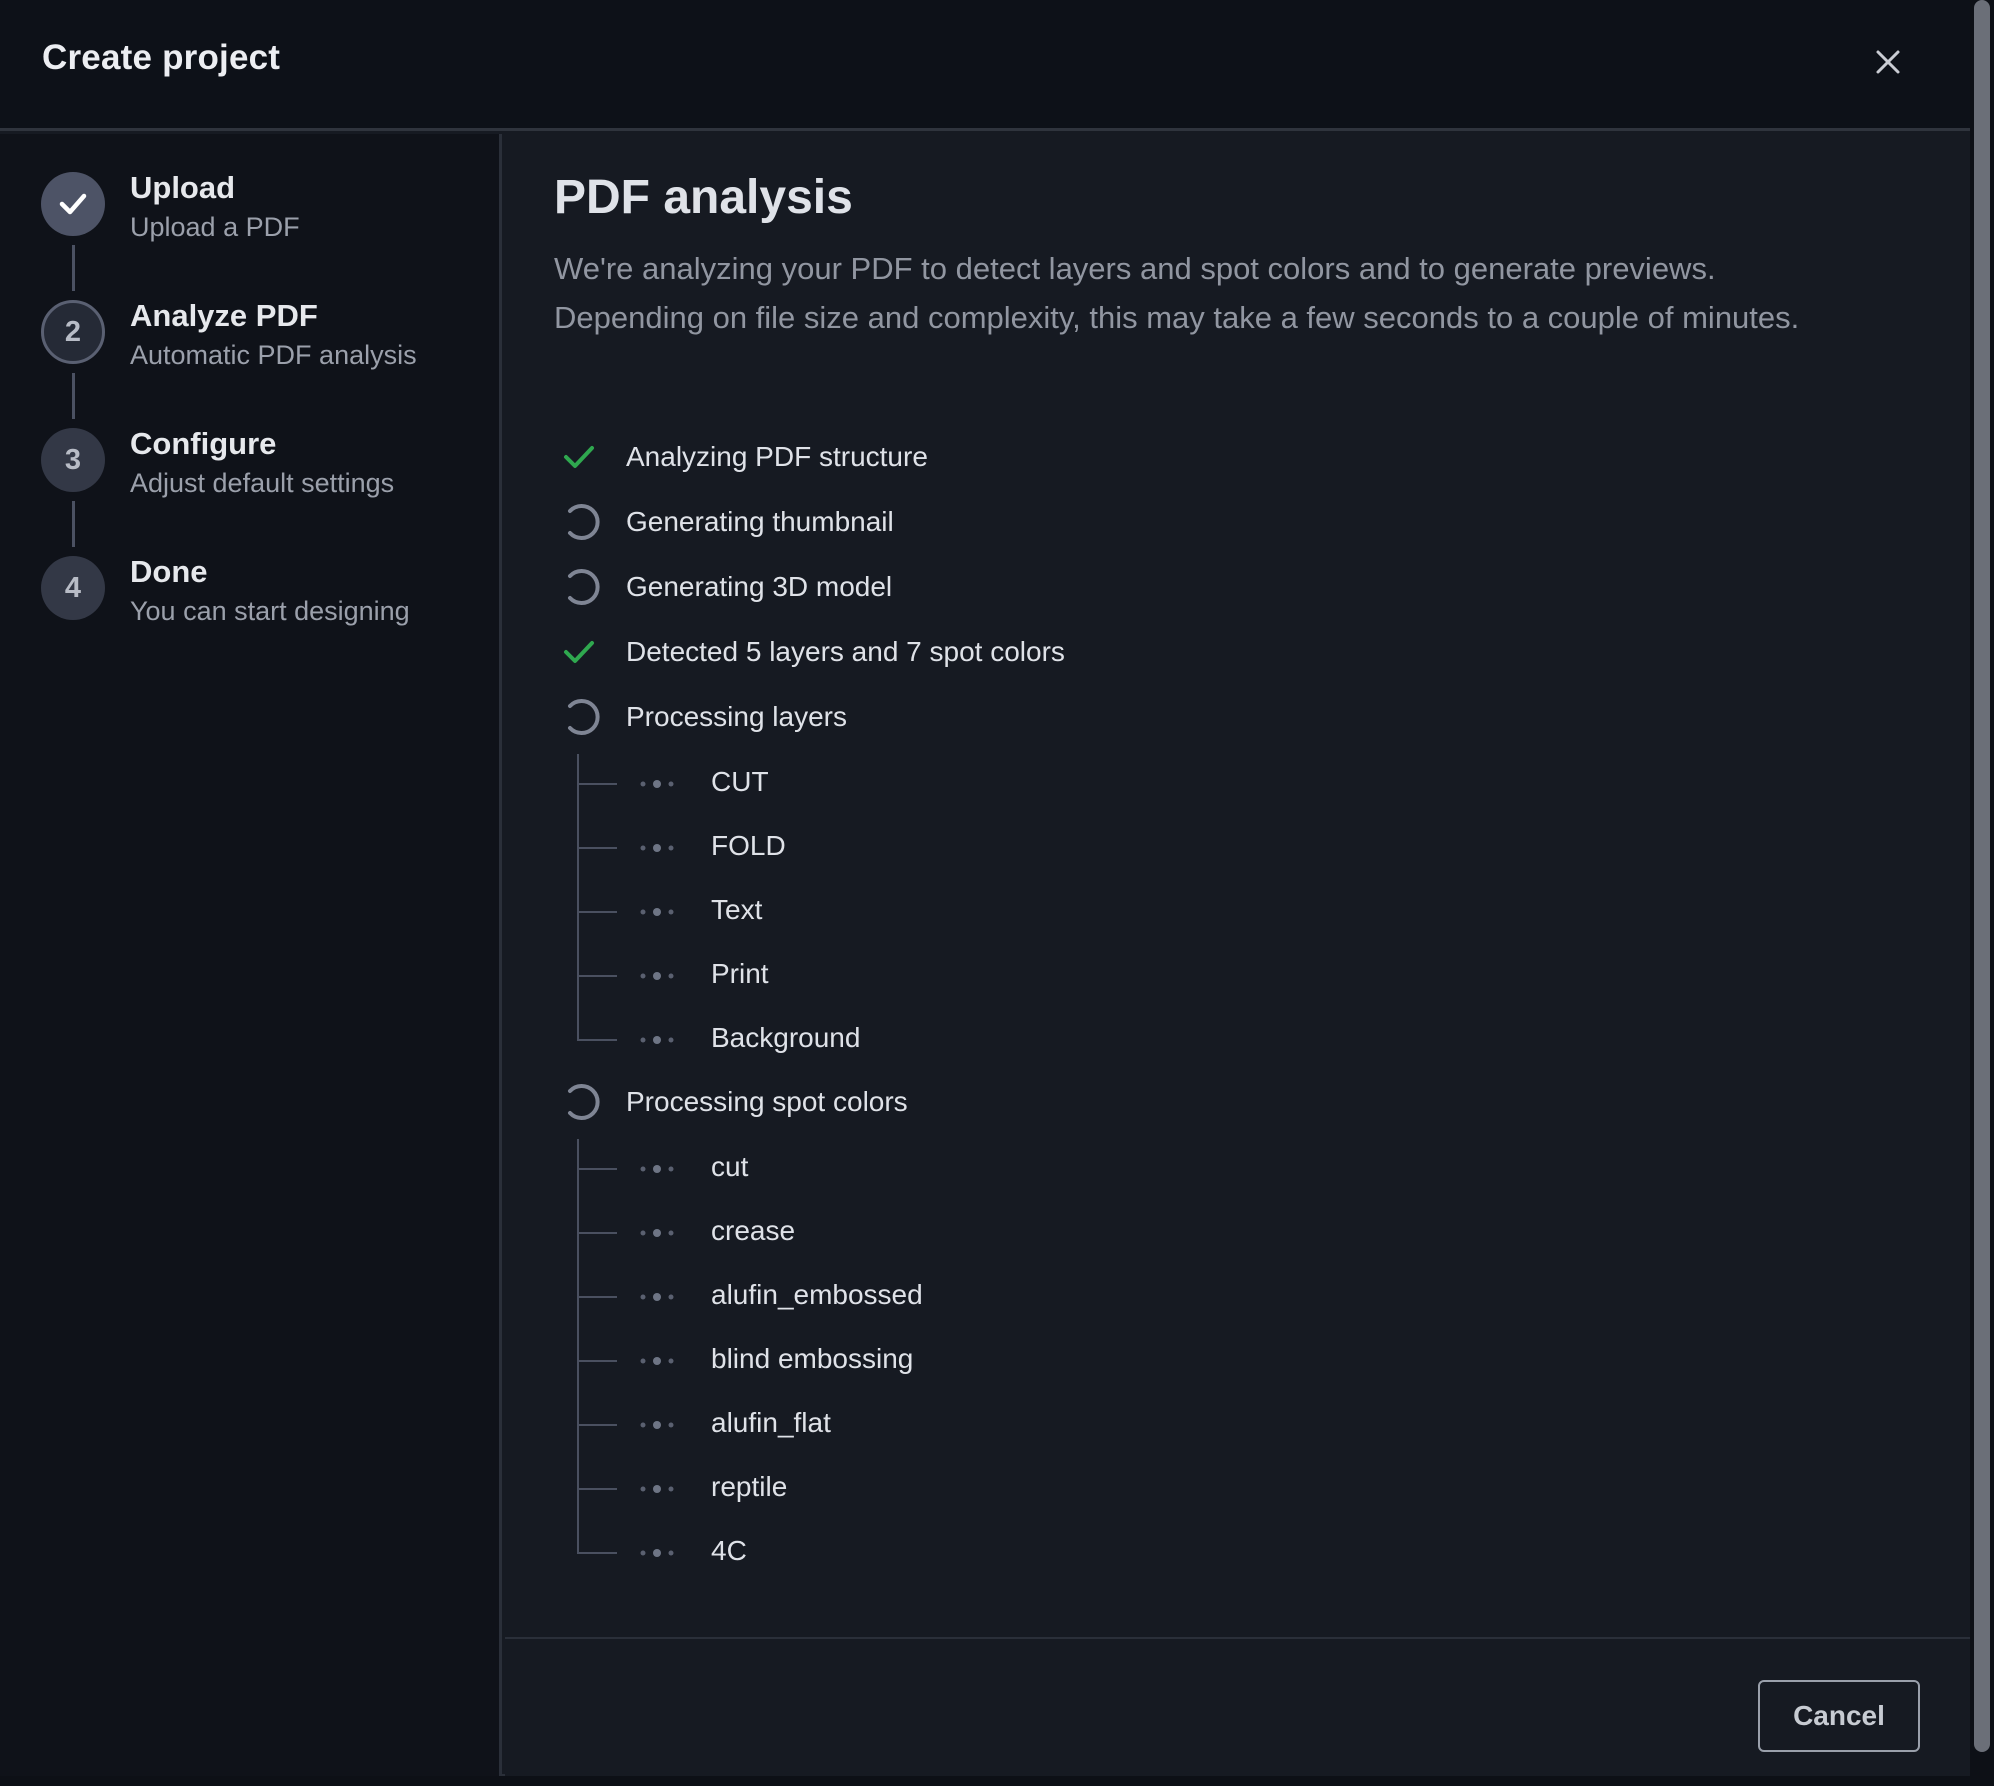 The height and width of the screenshot is (1786, 1994). I want to click on layer-name: Background, so click(786, 1037).